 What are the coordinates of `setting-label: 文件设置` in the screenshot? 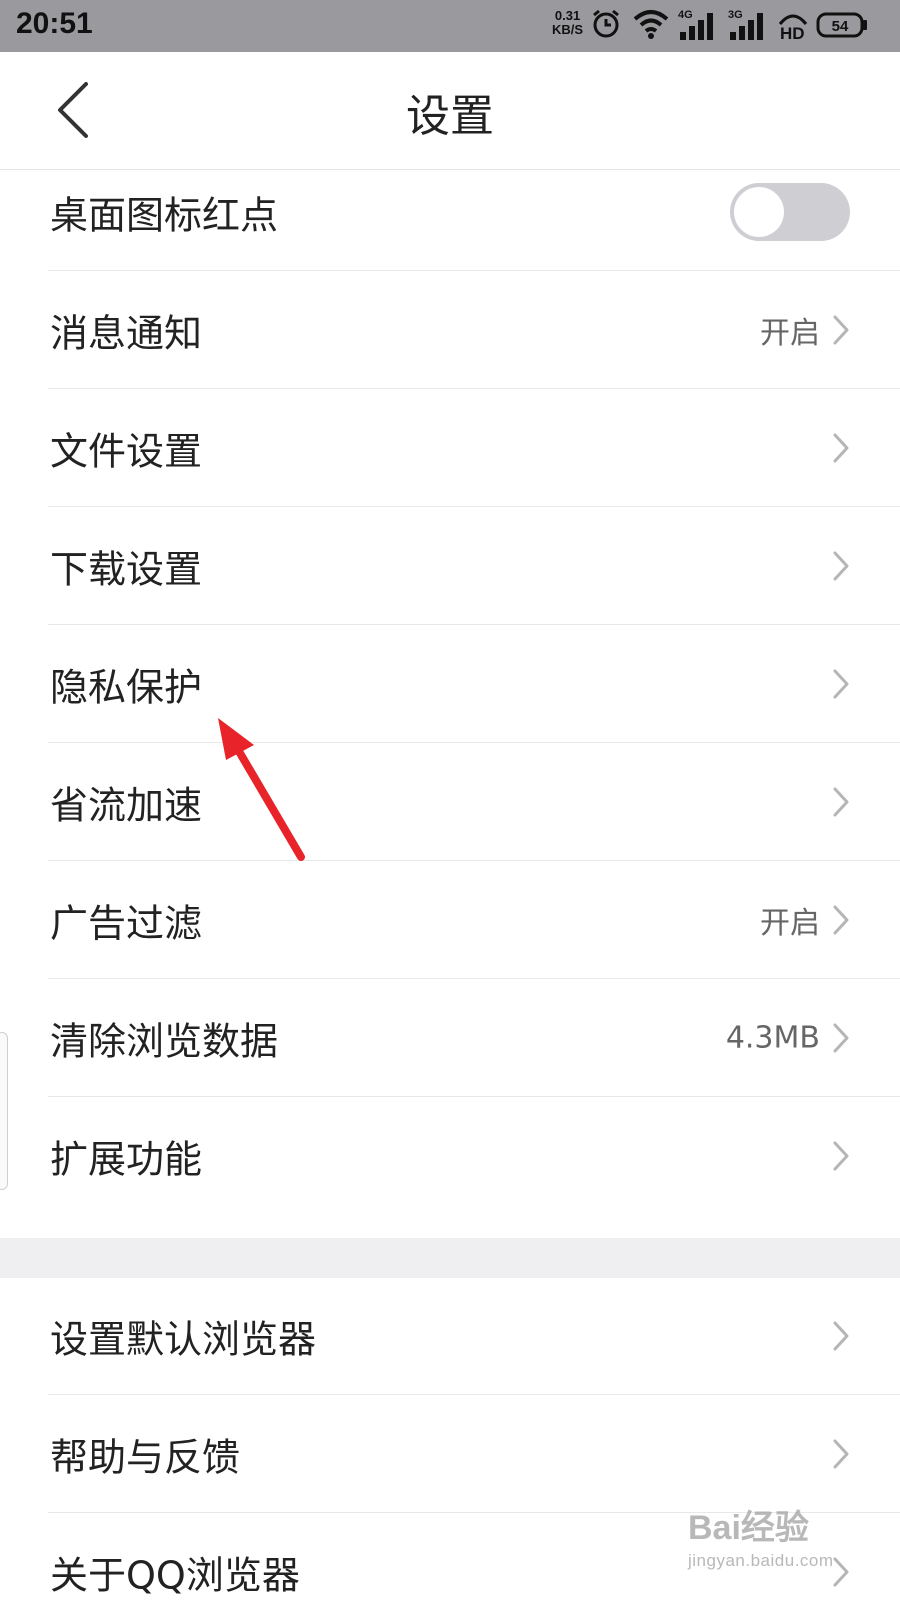 It's located at (126, 451).